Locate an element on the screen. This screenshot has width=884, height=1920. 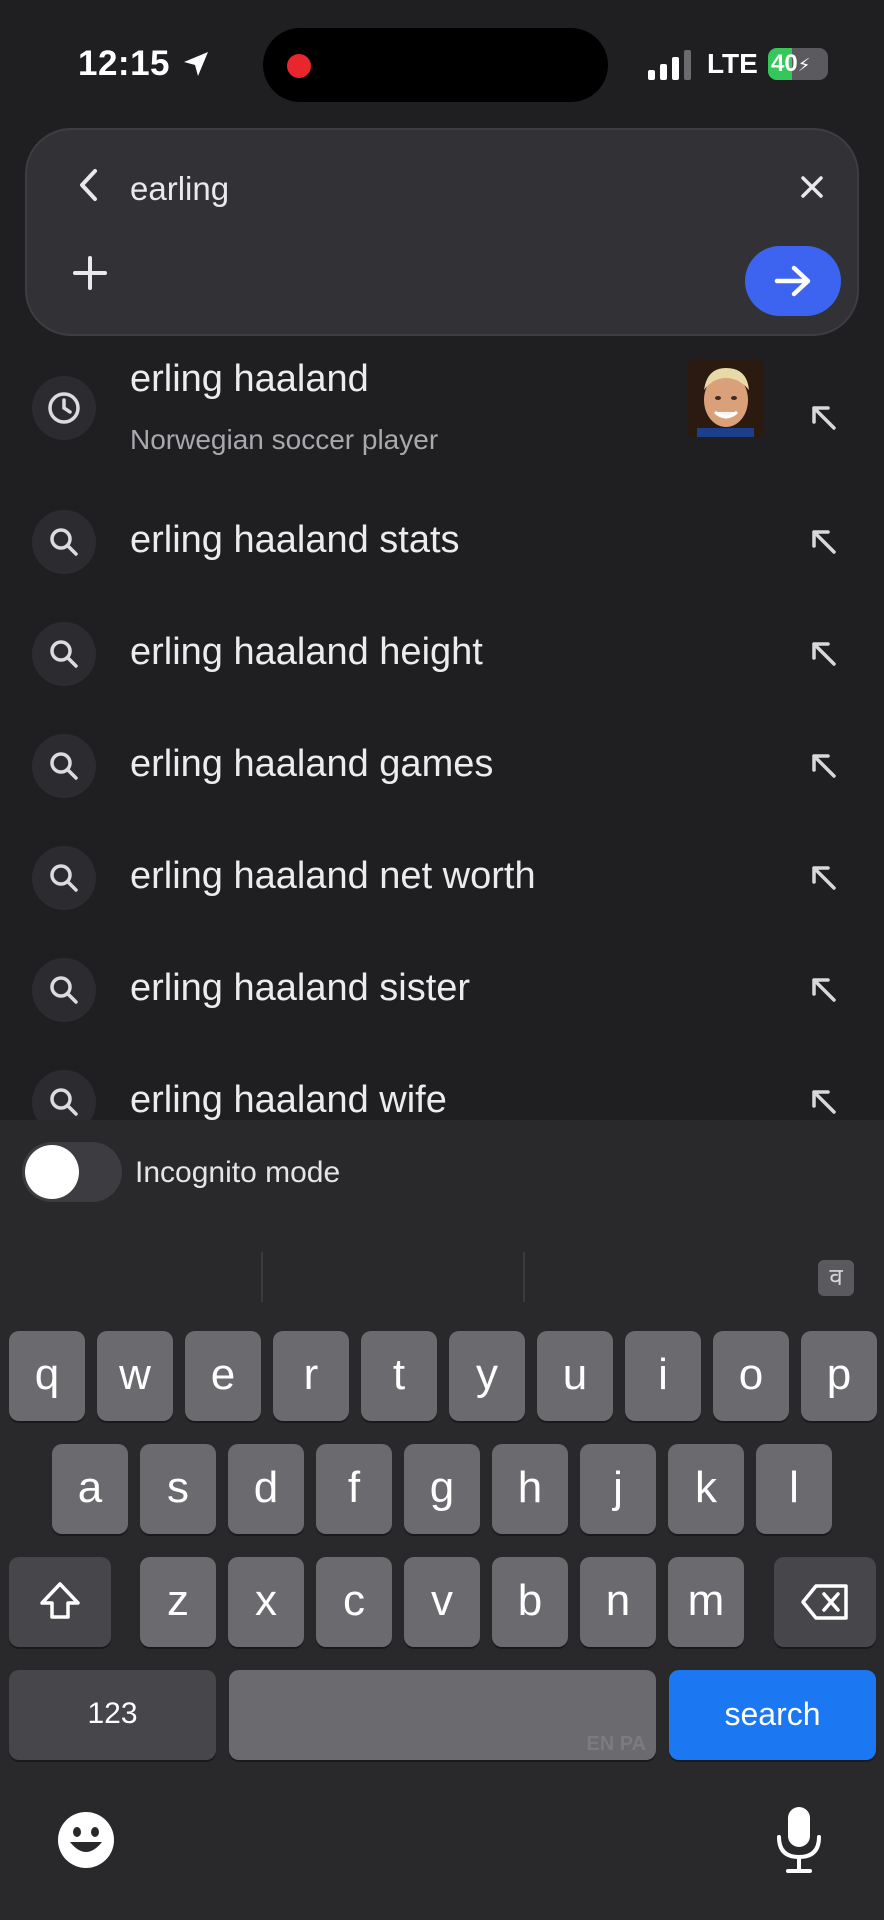
key-e: e is located at coordinates (223, 1376).